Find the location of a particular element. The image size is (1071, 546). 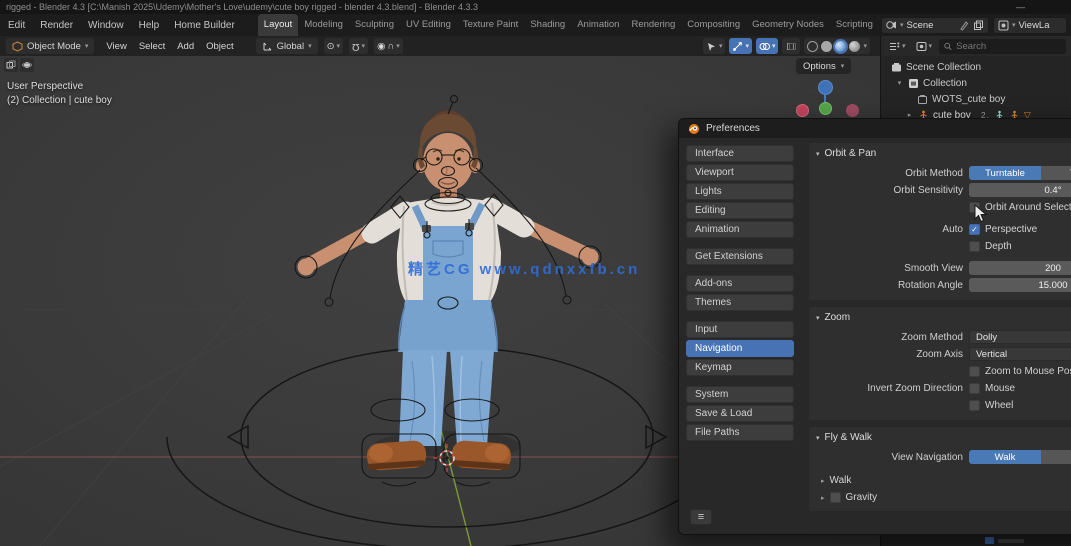

menu-window: Window is located at coordinates (106, 25).